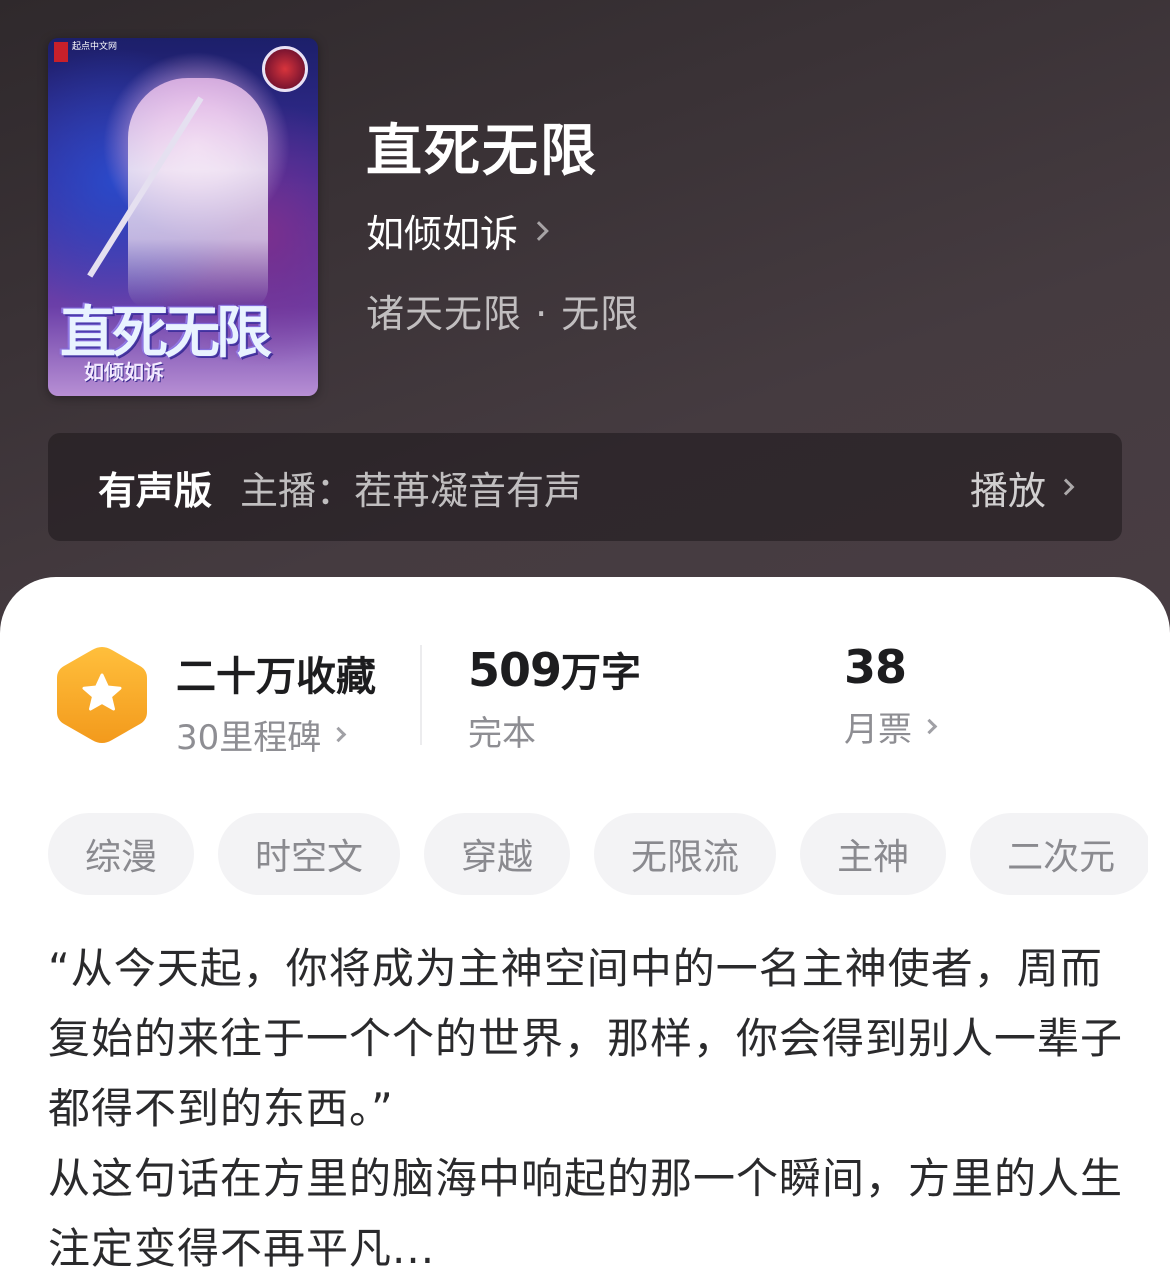  What do you see at coordinates (1007, 490) in the screenshot?
I see `play-label: 播放` at bounding box center [1007, 490].